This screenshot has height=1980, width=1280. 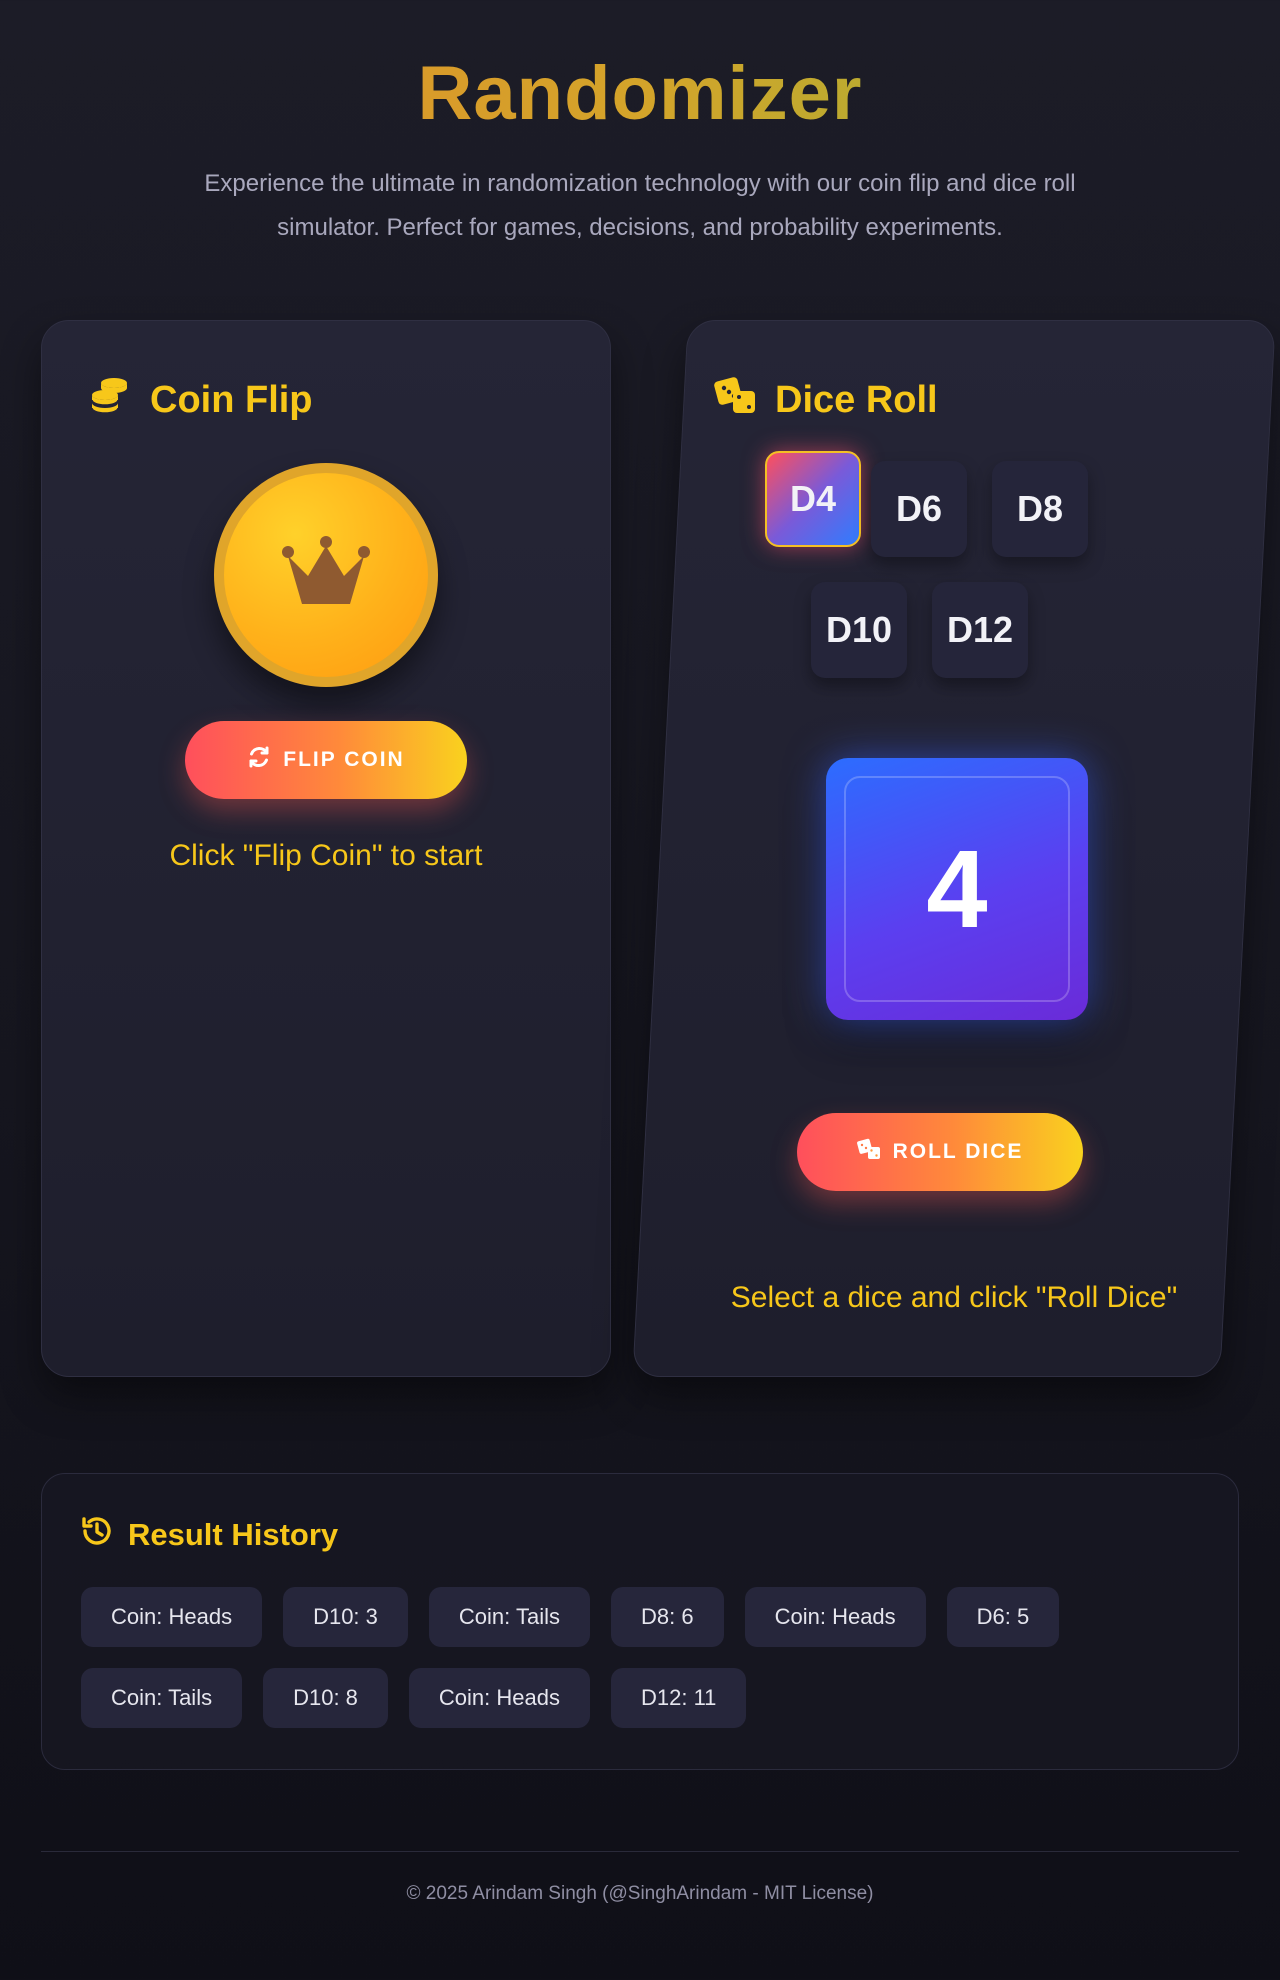 What do you see at coordinates (980, 630) in the screenshot?
I see `dice-option-d12: D12` at bounding box center [980, 630].